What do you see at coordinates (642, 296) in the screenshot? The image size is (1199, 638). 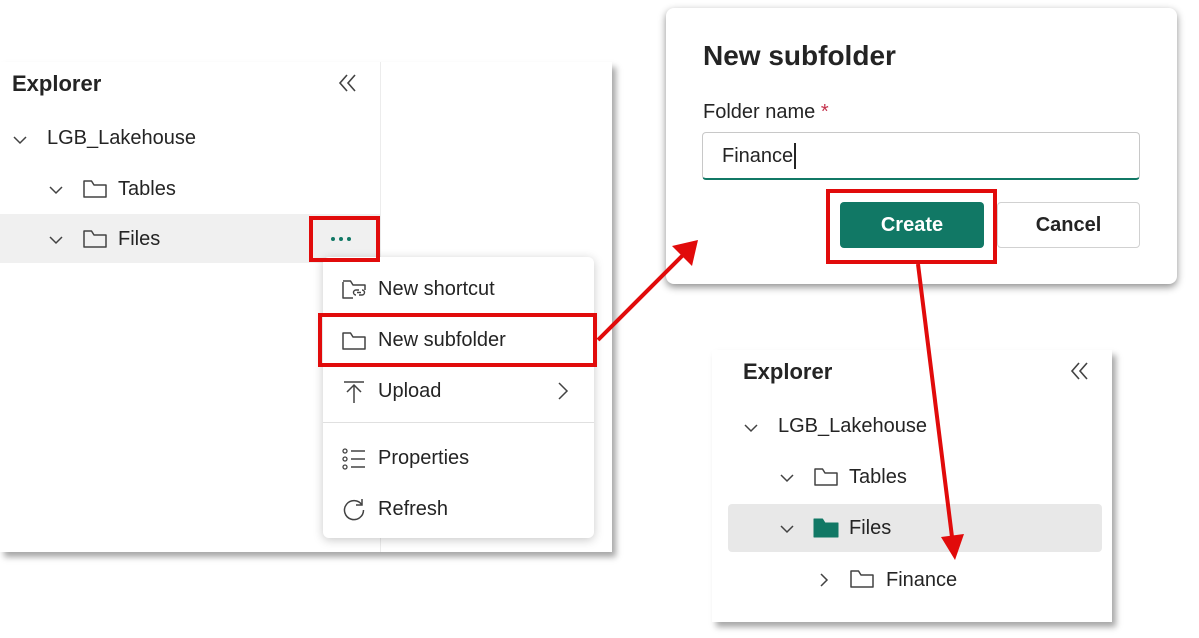 I see `arrow-to-dialog` at bounding box center [642, 296].